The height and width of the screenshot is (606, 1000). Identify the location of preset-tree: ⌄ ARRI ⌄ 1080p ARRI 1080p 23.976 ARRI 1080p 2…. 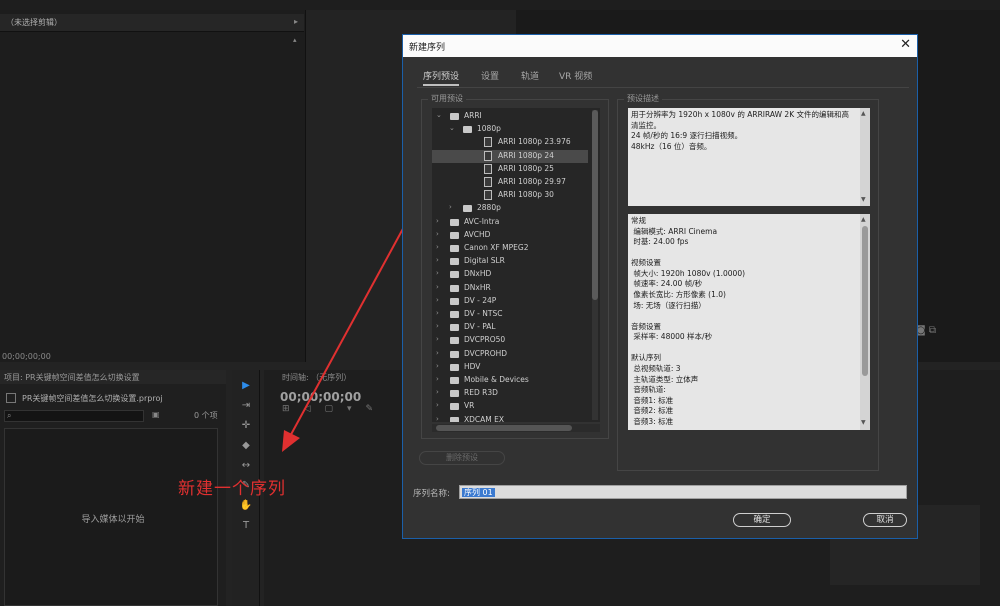
(516, 265).